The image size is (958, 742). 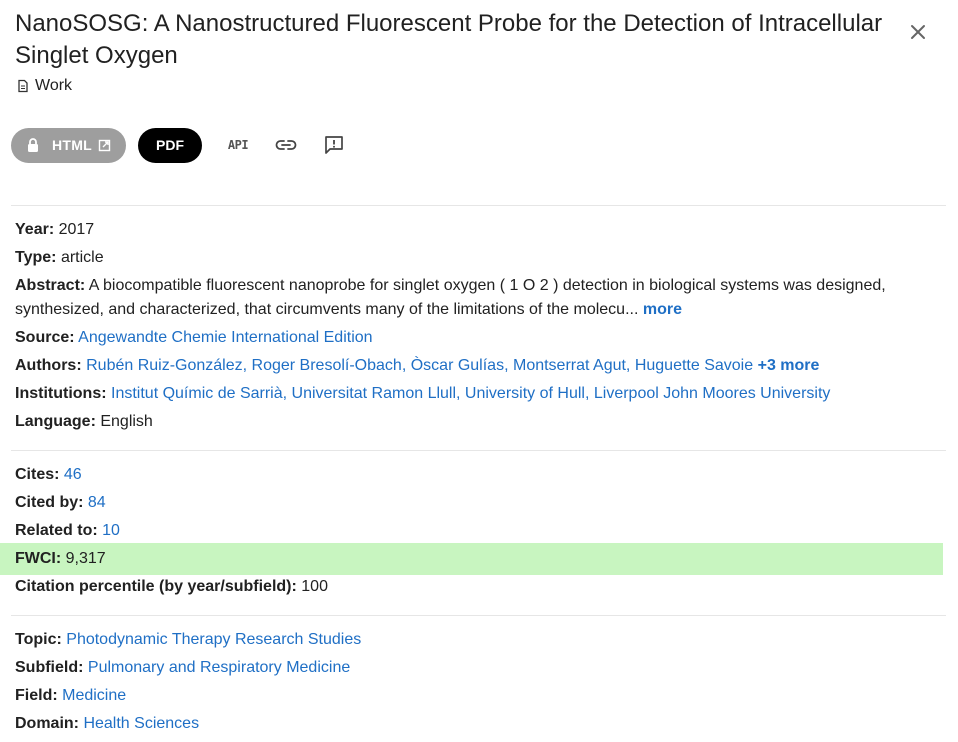 I want to click on percentile-label: Citation percentile (by year/subfield):, so click(x=156, y=586).